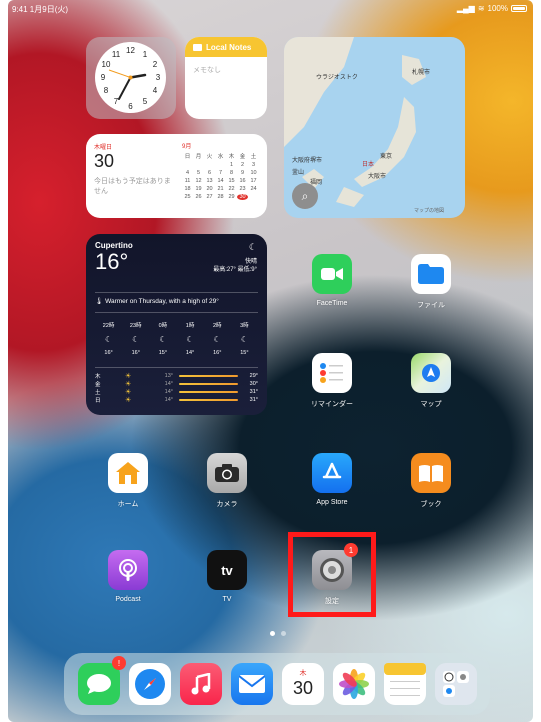 Image resolution: width=541 pixels, height=722 pixels. Describe the element at coordinates (158, 77) in the screenshot. I see `svg-text: 3` at that location.